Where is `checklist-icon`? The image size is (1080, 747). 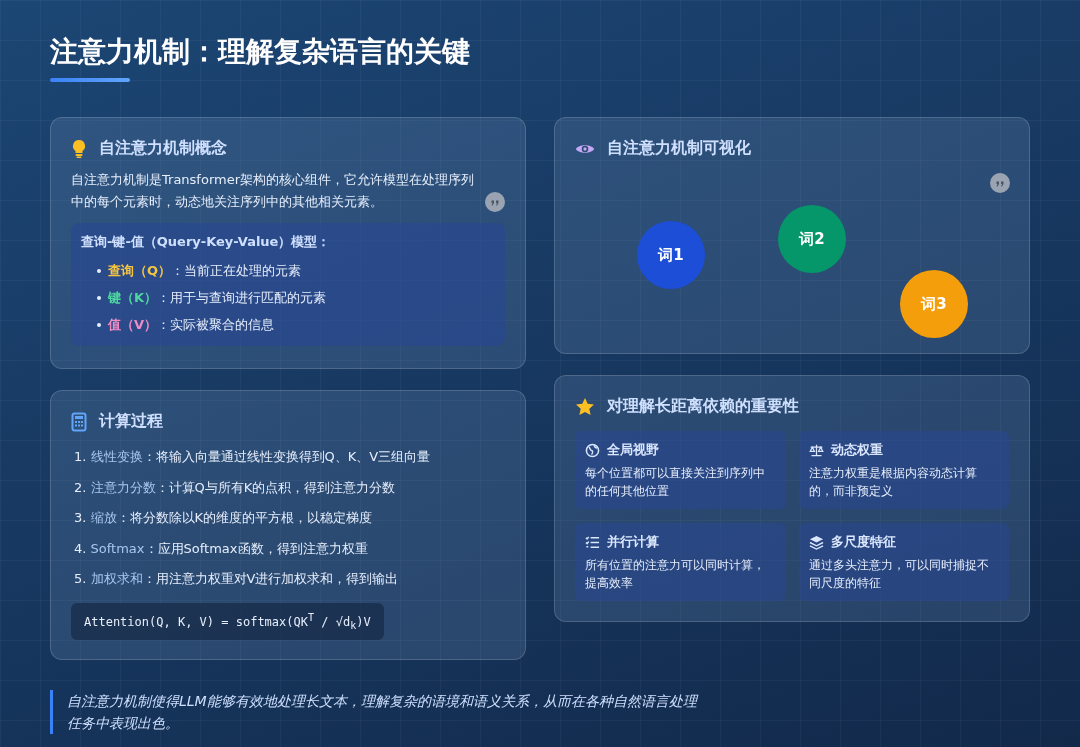 checklist-icon is located at coordinates (592, 542).